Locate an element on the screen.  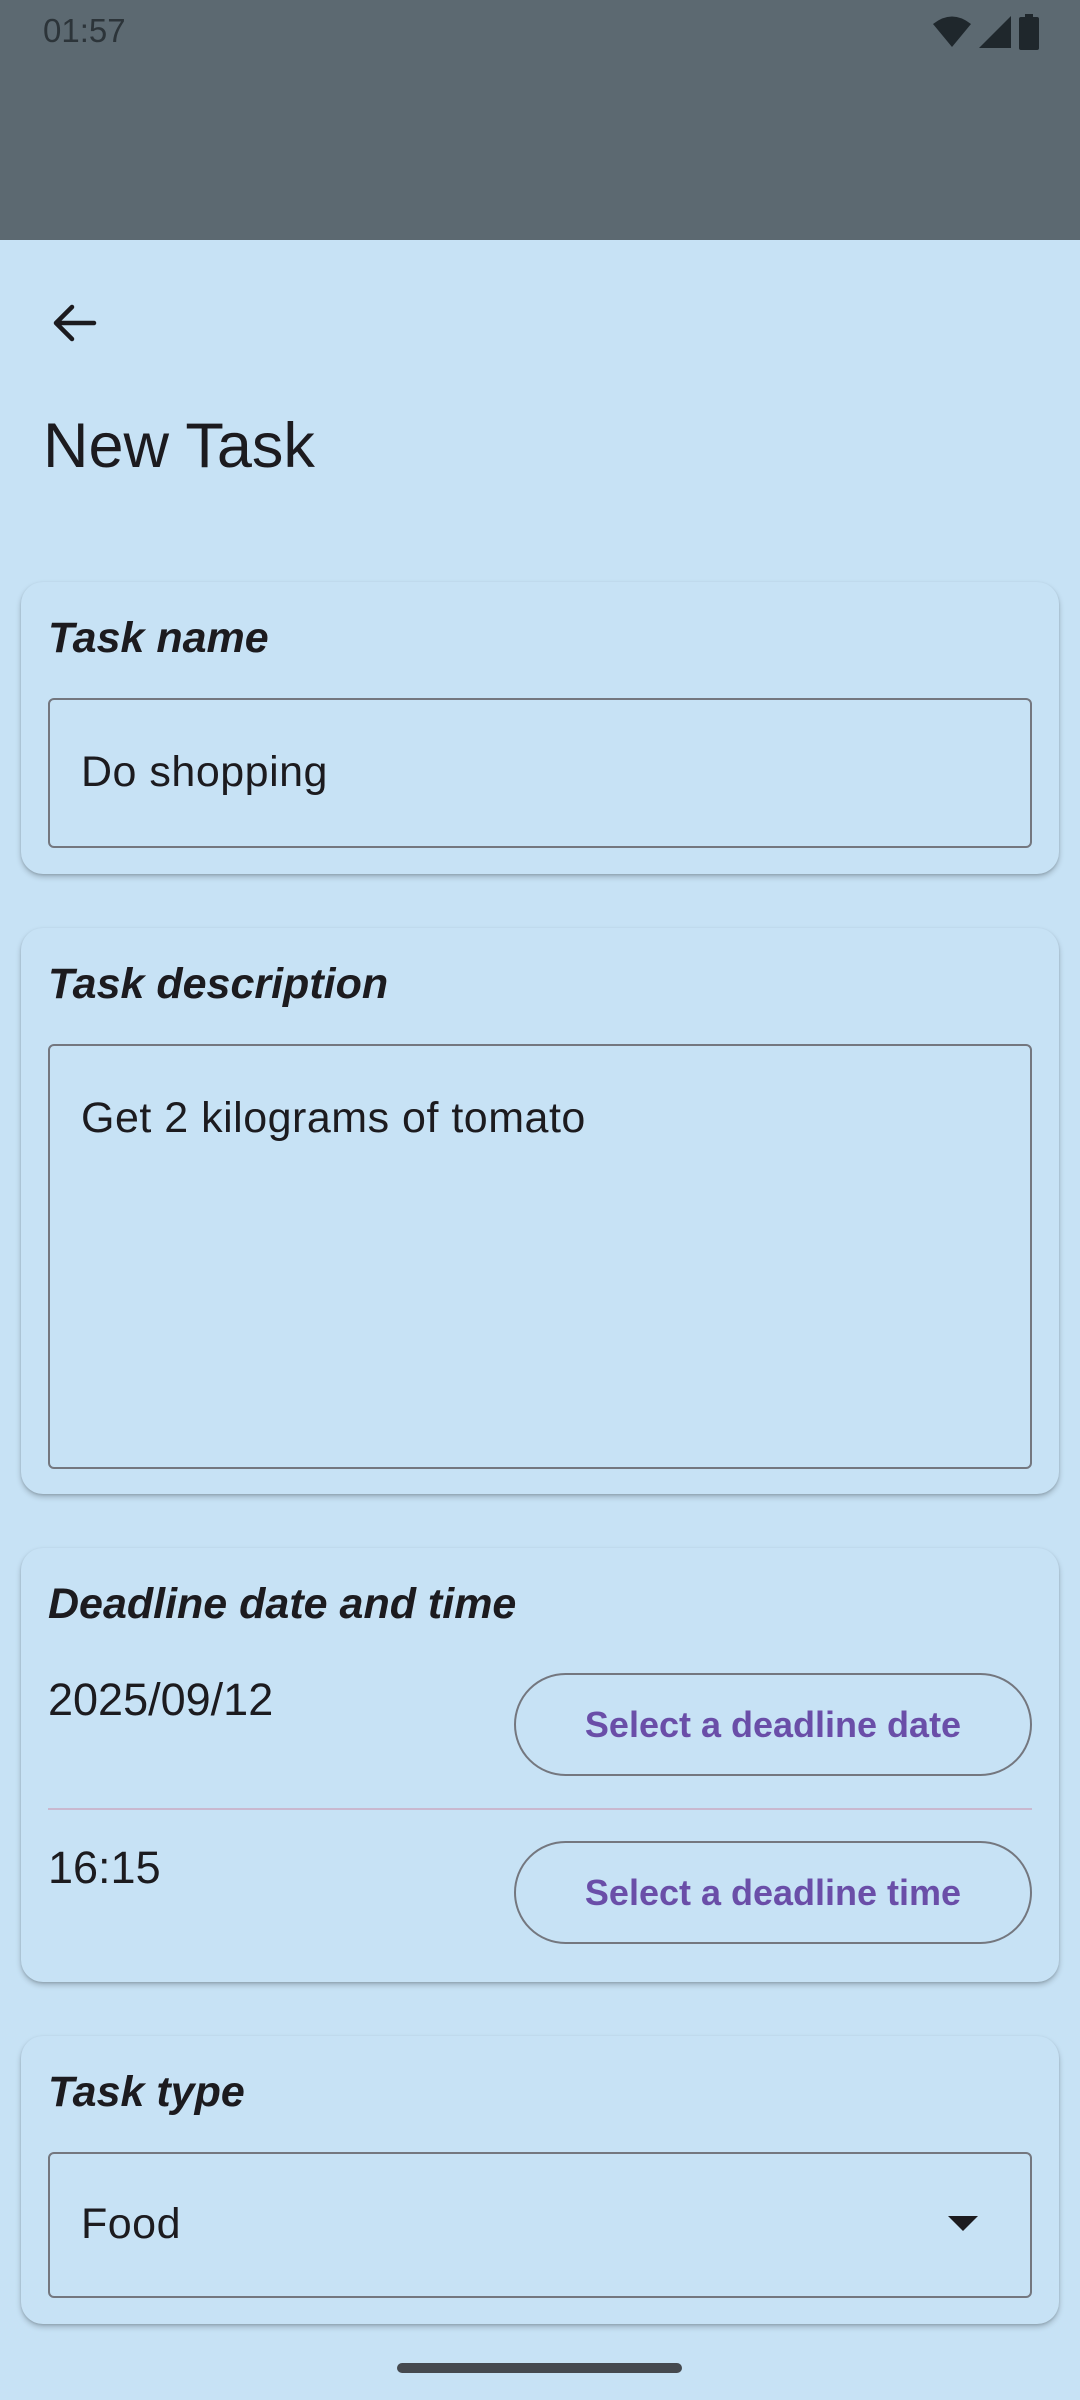
wifi-icon is located at coordinates (952, 32).